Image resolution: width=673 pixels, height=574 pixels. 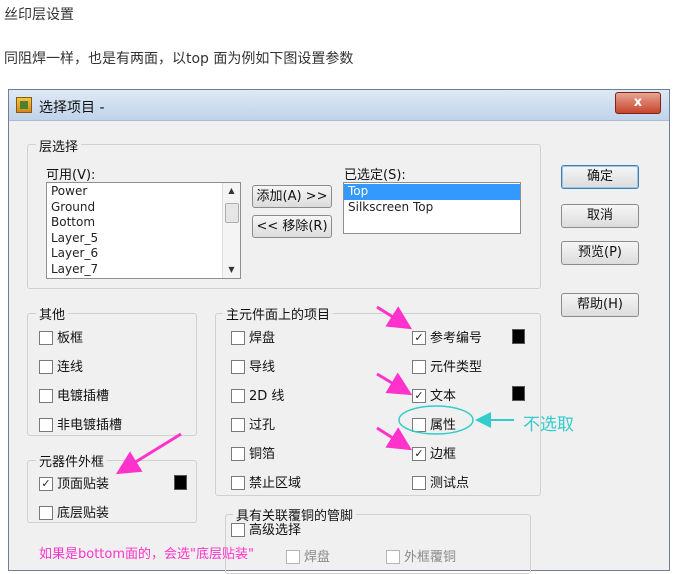 I want to click on main-right-item-3: 属性, so click(x=434, y=423).